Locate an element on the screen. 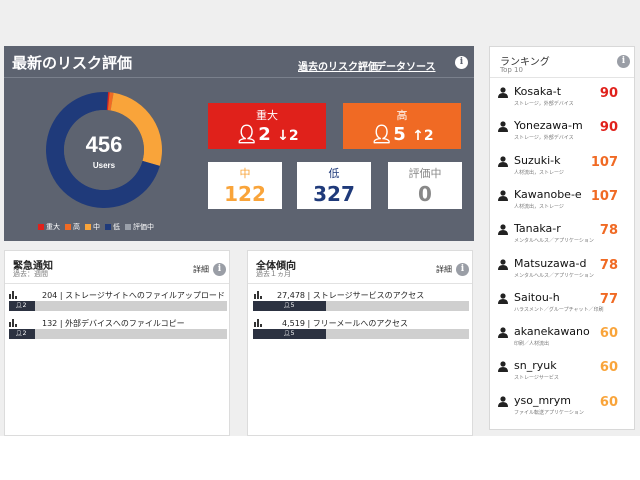 Image resolution: width=640 pixels, height=480 pixels. ranking-user-name: yso_mrym is located at coordinates (542, 400).